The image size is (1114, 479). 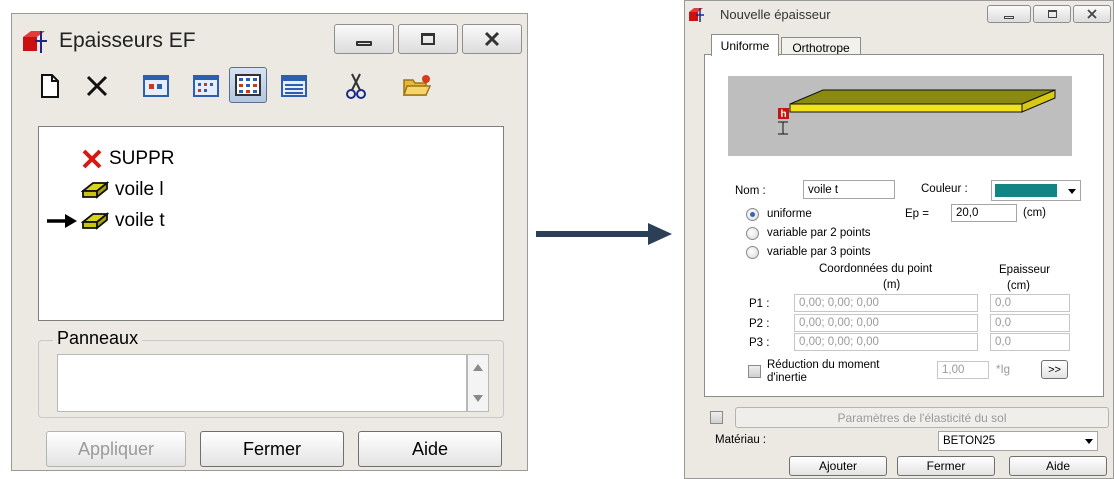 What do you see at coordinates (969, 441) in the screenshot?
I see `material-value: BETON25` at bounding box center [969, 441].